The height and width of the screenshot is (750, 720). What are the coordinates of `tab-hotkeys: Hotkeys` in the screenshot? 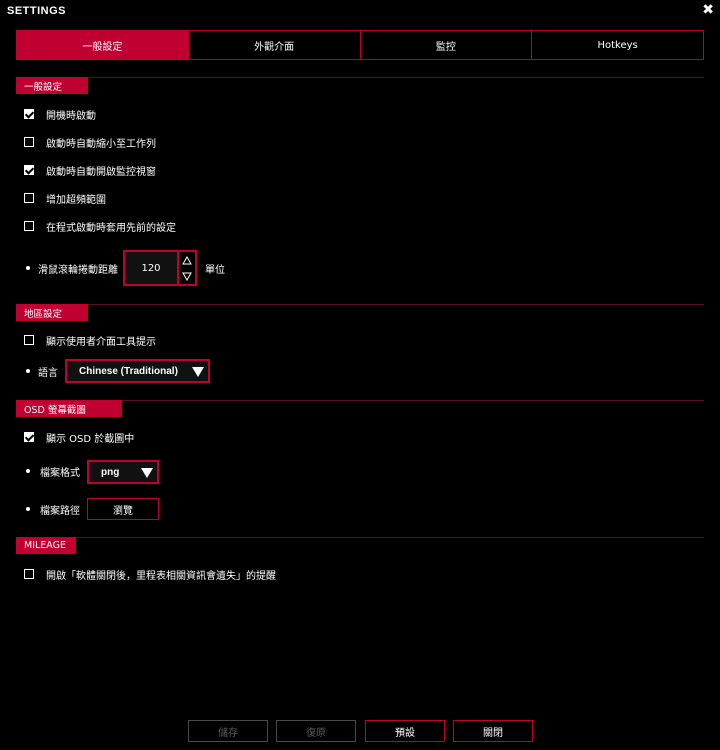 It's located at (617, 45).